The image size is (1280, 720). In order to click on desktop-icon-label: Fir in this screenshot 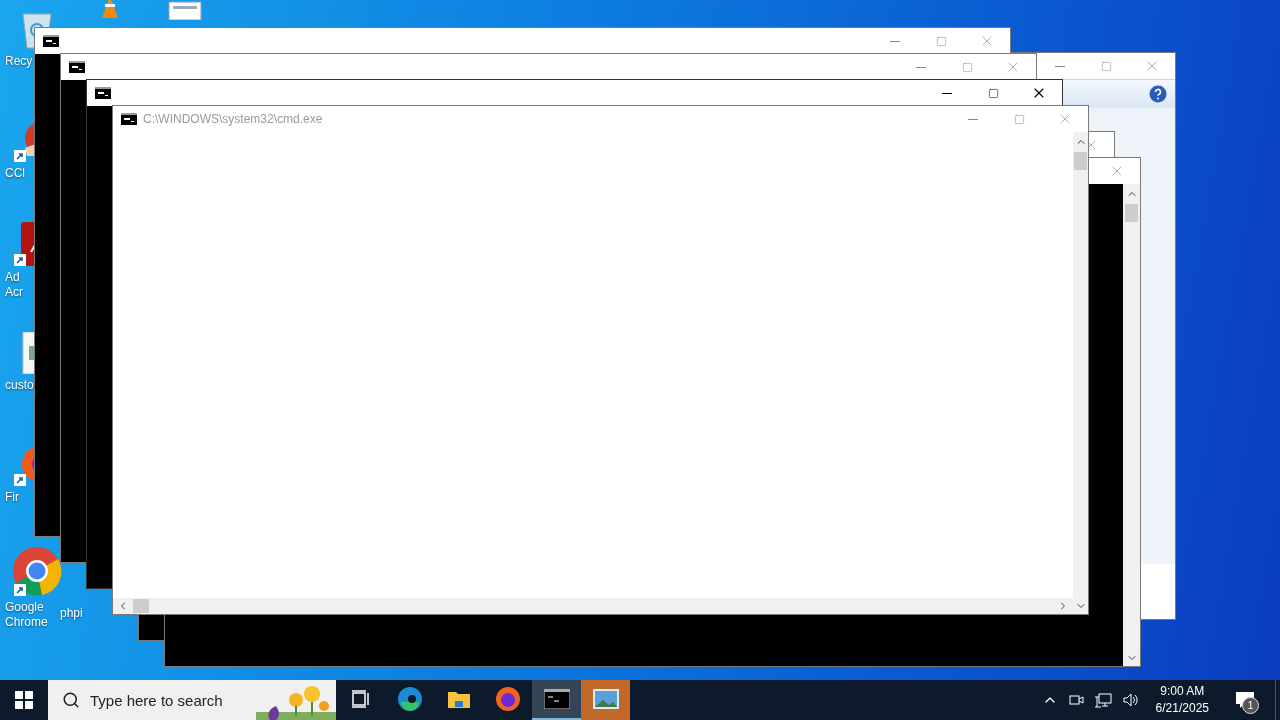, I will do `click(12, 497)`.